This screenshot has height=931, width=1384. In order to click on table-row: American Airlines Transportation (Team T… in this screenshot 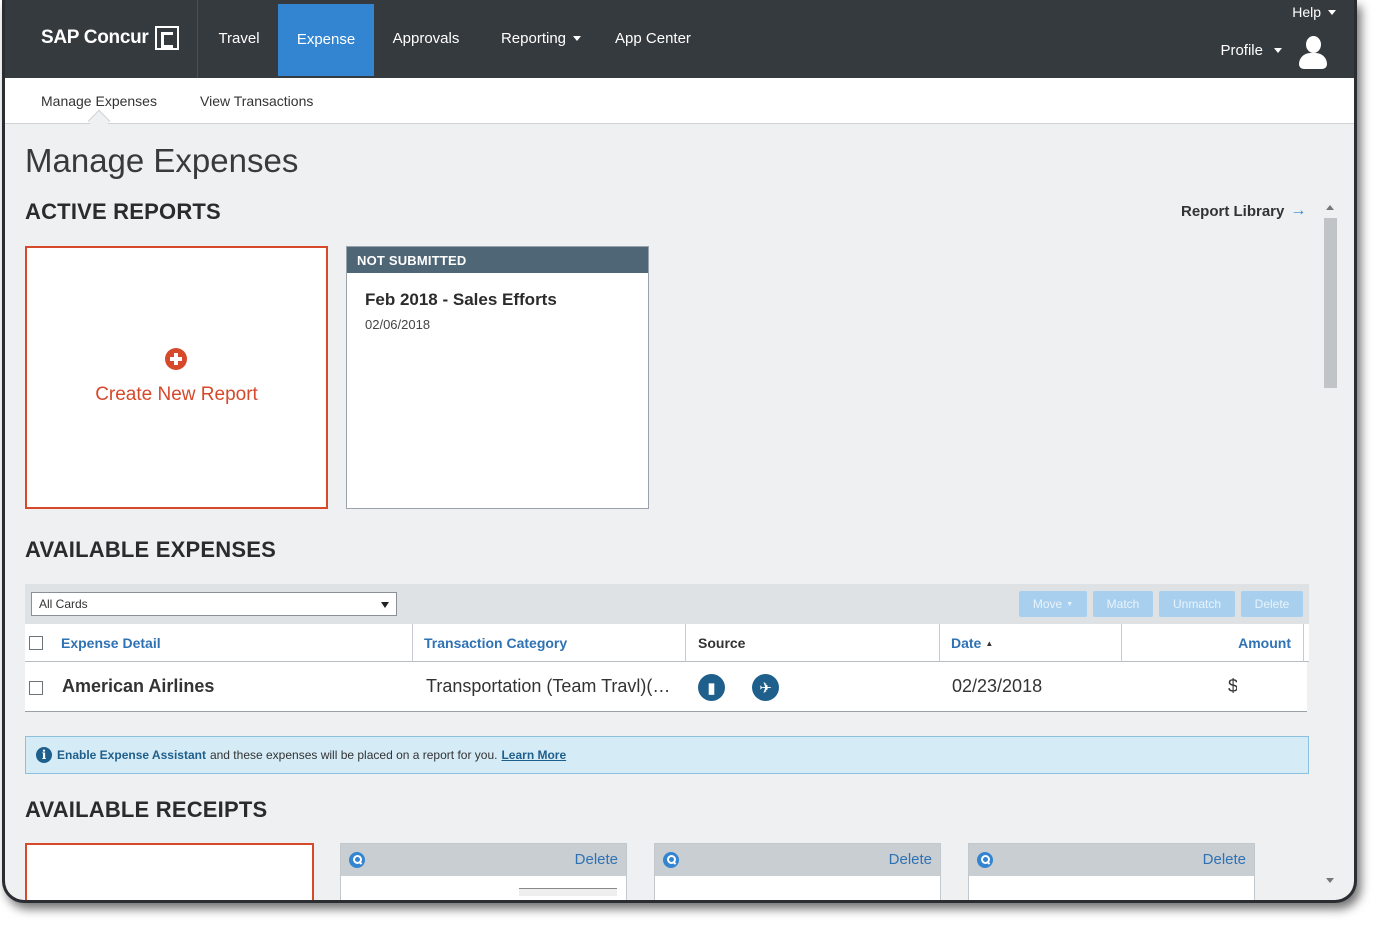, I will do `click(666, 687)`.